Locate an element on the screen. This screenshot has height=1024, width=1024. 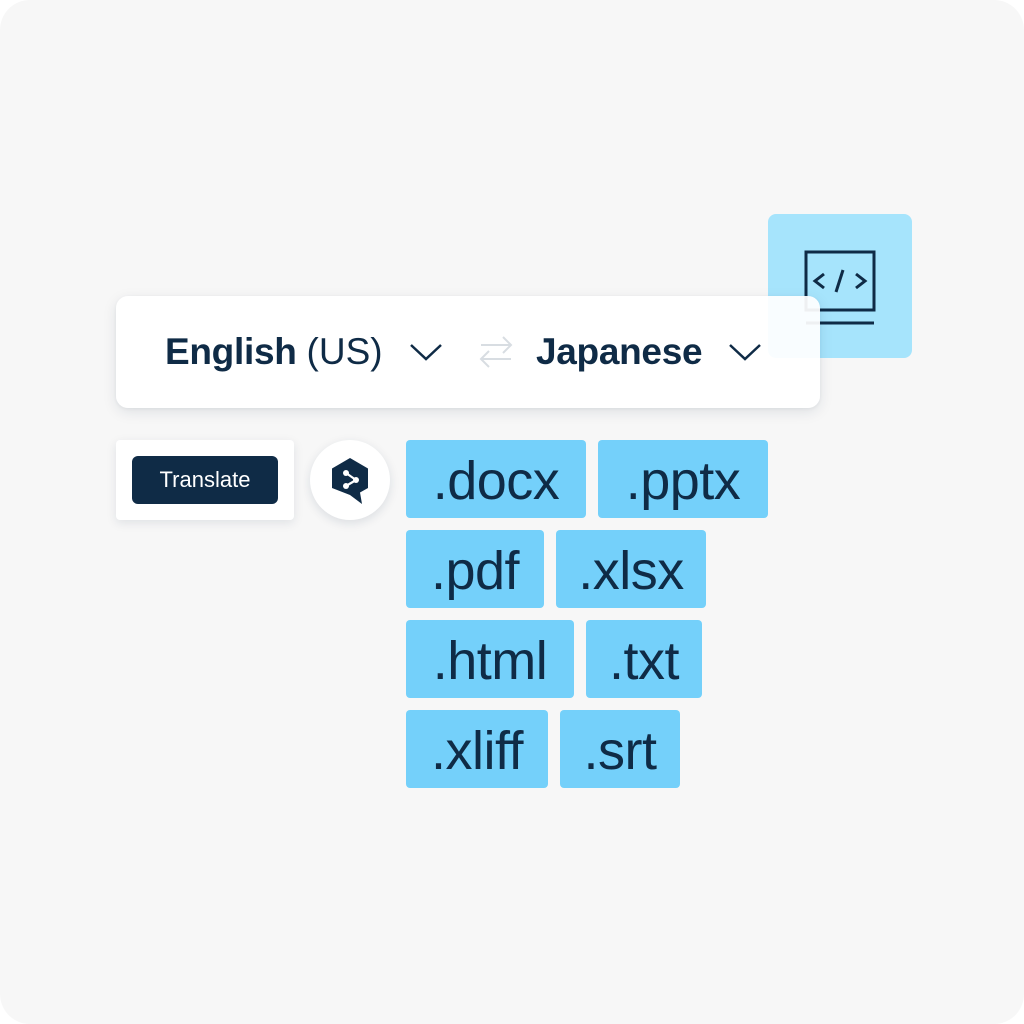
file-format-chip-xliff: .xliff is located at coordinates (477, 749).